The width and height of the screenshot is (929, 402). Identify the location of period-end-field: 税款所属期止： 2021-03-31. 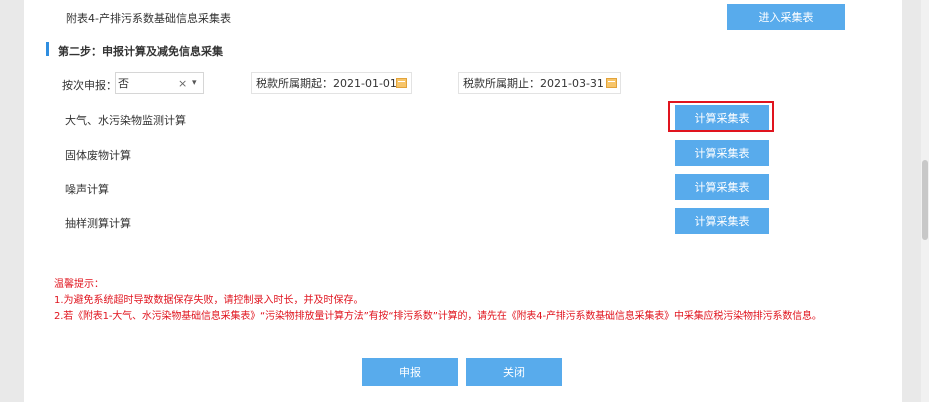
(539, 83).